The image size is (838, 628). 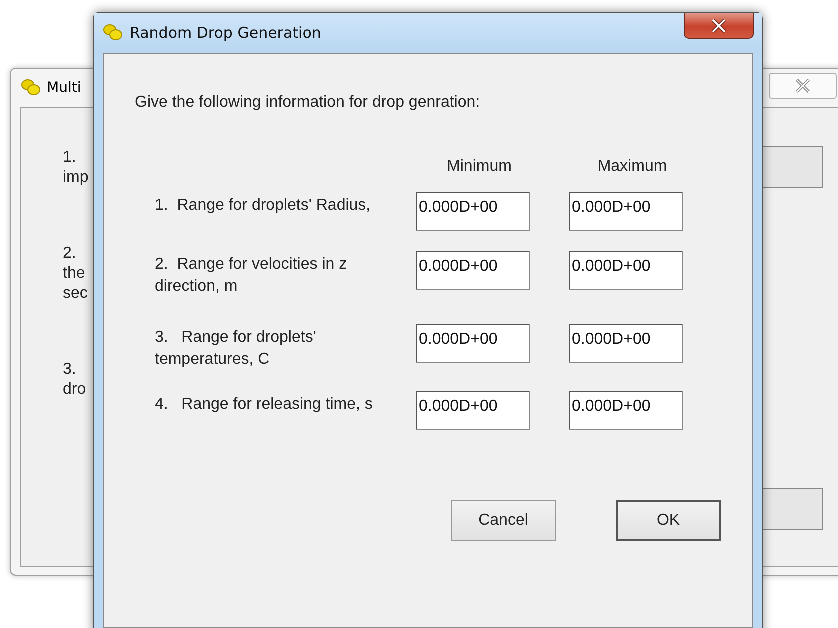 I want to click on instruction-text: the, so click(x=74, y=274).